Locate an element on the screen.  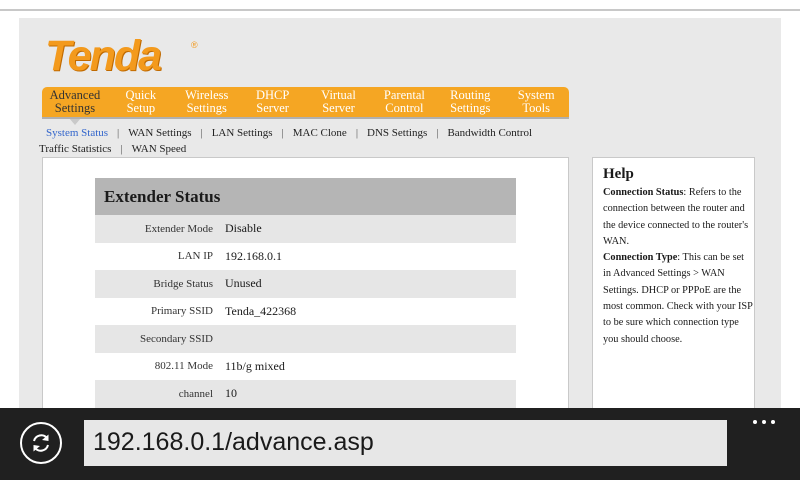
menu-routing-settings: Routing Settings is located at coordinates (470, 102).